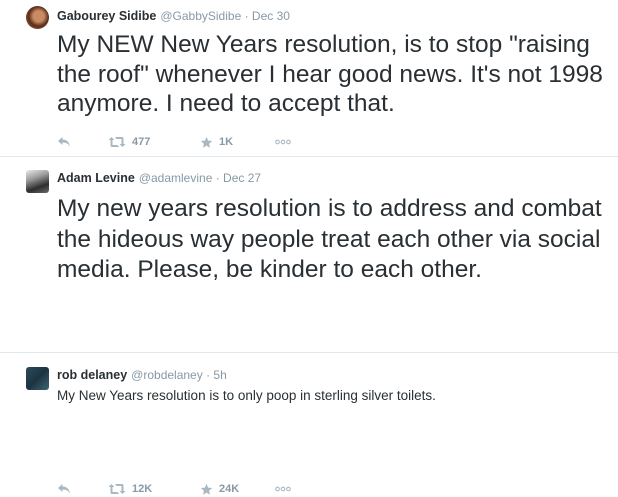  I want to click on tweet-timestamp: Dec 27, so click(242, 178).